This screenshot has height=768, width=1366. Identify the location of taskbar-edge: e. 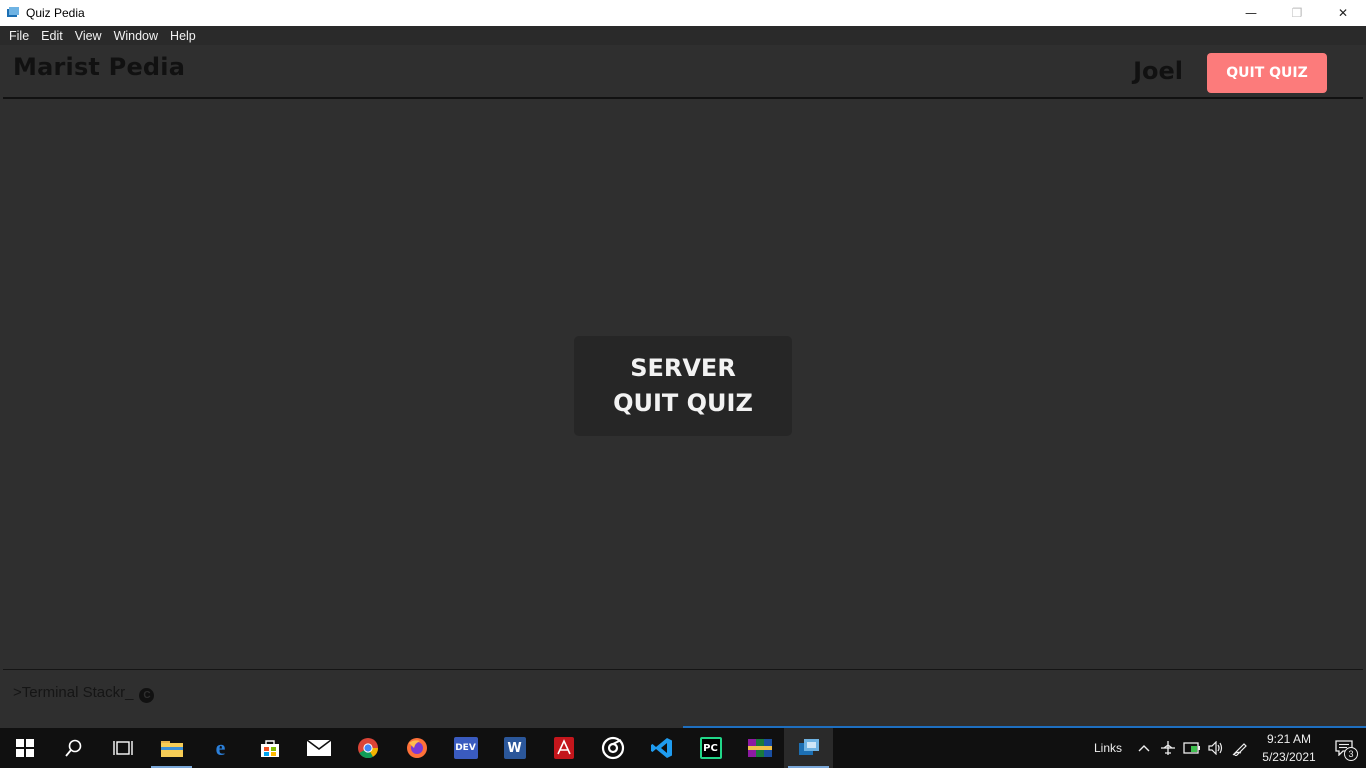
(220, 748).